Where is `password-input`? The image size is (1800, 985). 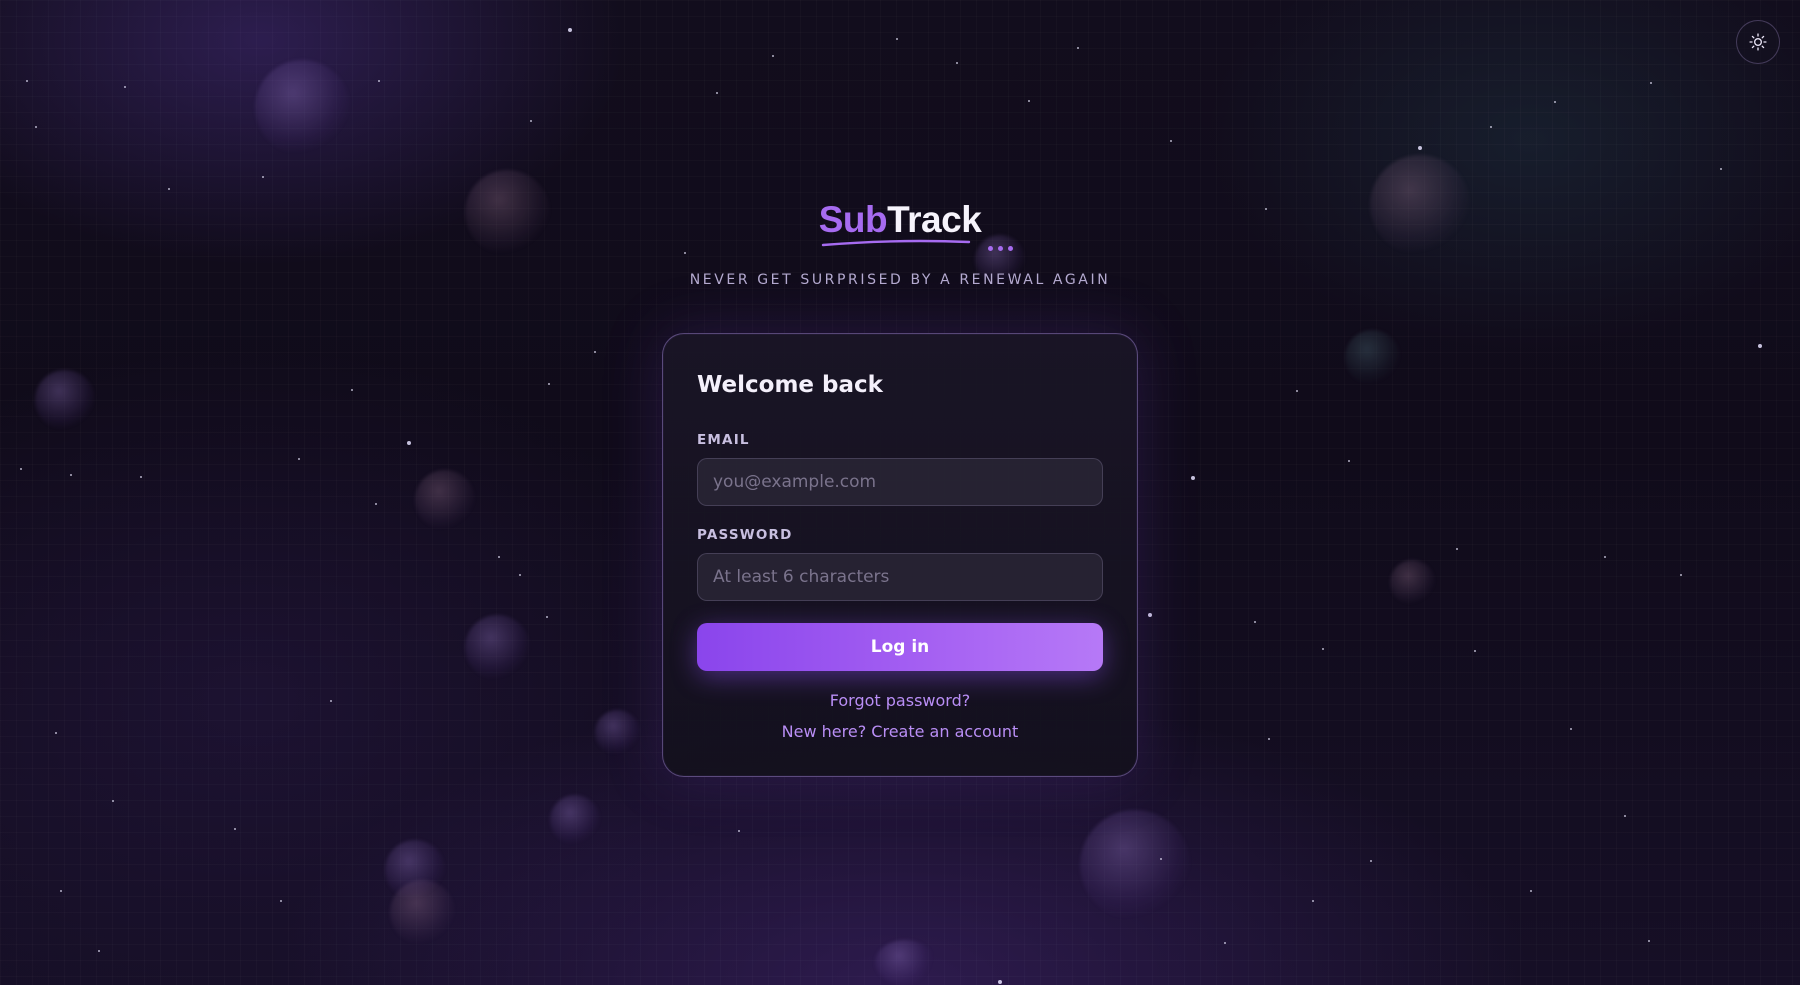
password-input is located at coordinates (900, 577).